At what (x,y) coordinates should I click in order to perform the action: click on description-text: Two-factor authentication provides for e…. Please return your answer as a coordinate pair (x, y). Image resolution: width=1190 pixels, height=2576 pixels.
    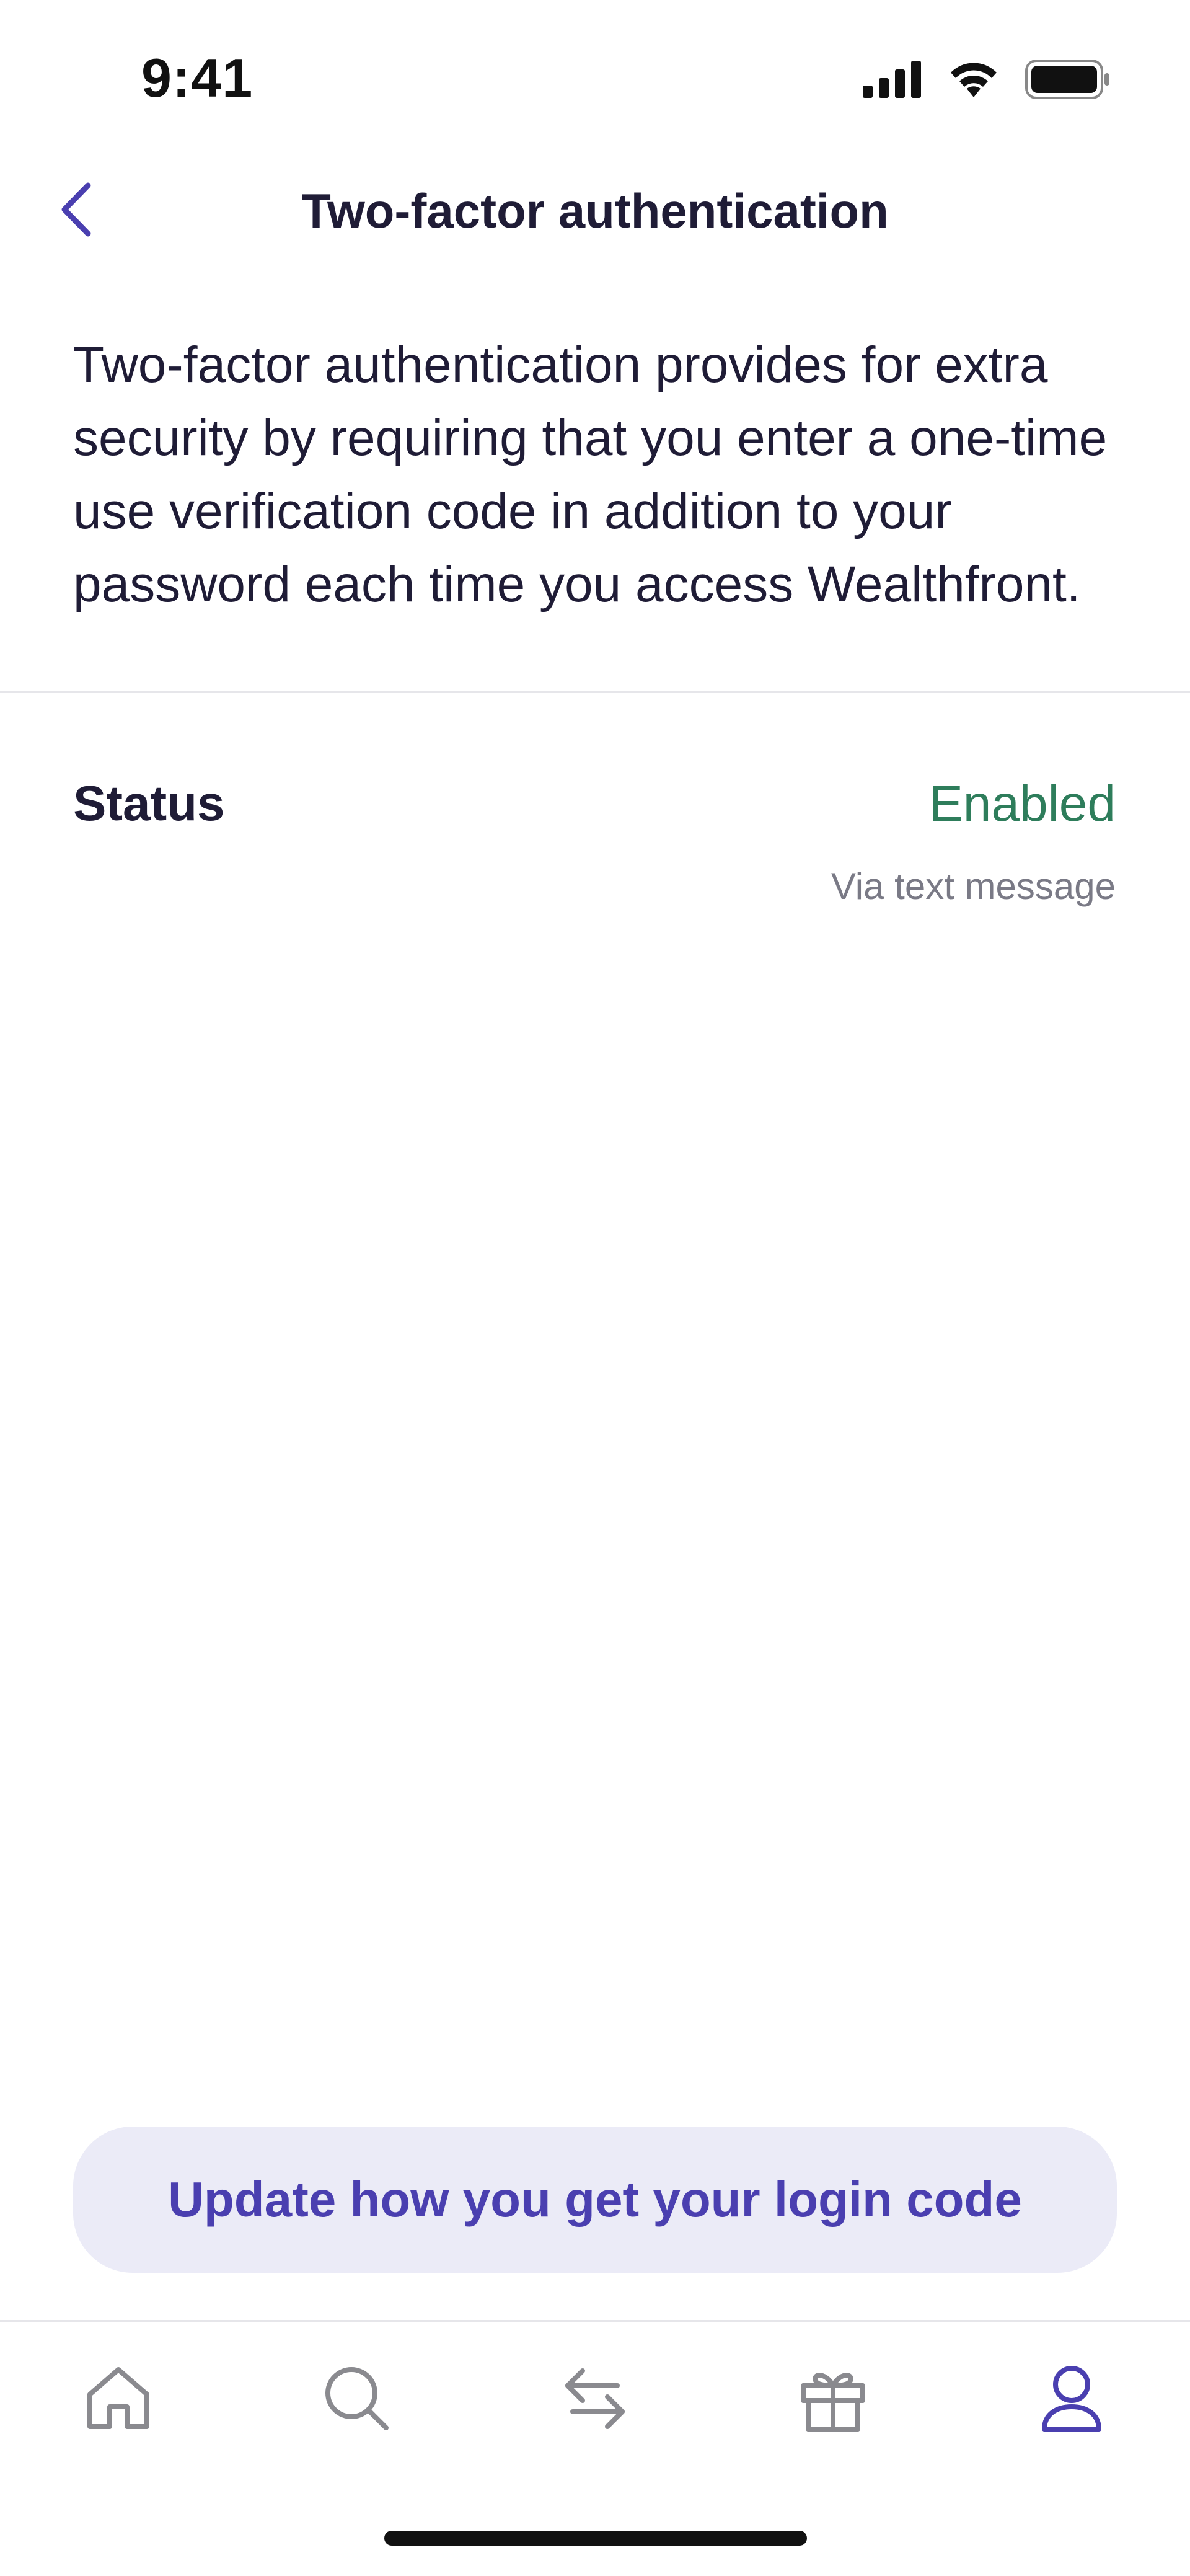
    Looking at the image, I should click on (590, 475).